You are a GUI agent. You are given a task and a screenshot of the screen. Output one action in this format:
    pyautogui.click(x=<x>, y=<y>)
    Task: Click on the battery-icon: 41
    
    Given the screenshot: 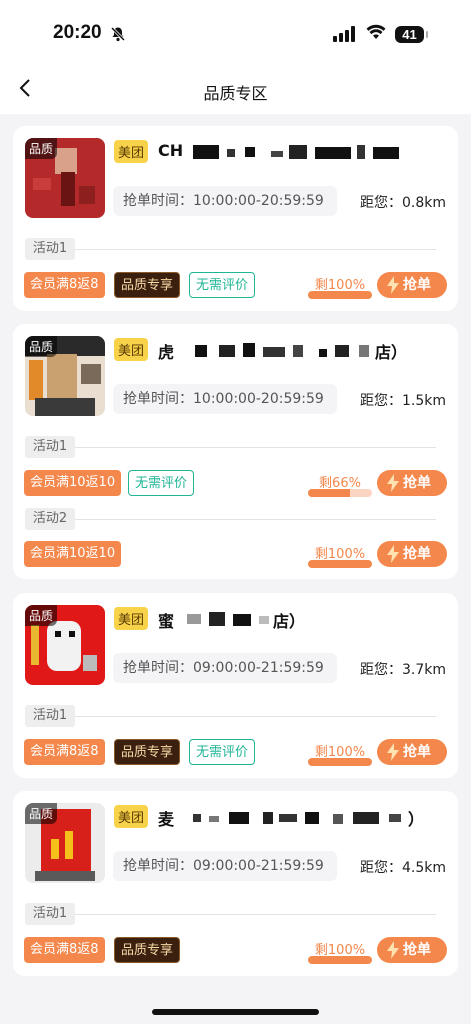 What is the action you would take?
    pyautogui.click(x=411, y=34)
    